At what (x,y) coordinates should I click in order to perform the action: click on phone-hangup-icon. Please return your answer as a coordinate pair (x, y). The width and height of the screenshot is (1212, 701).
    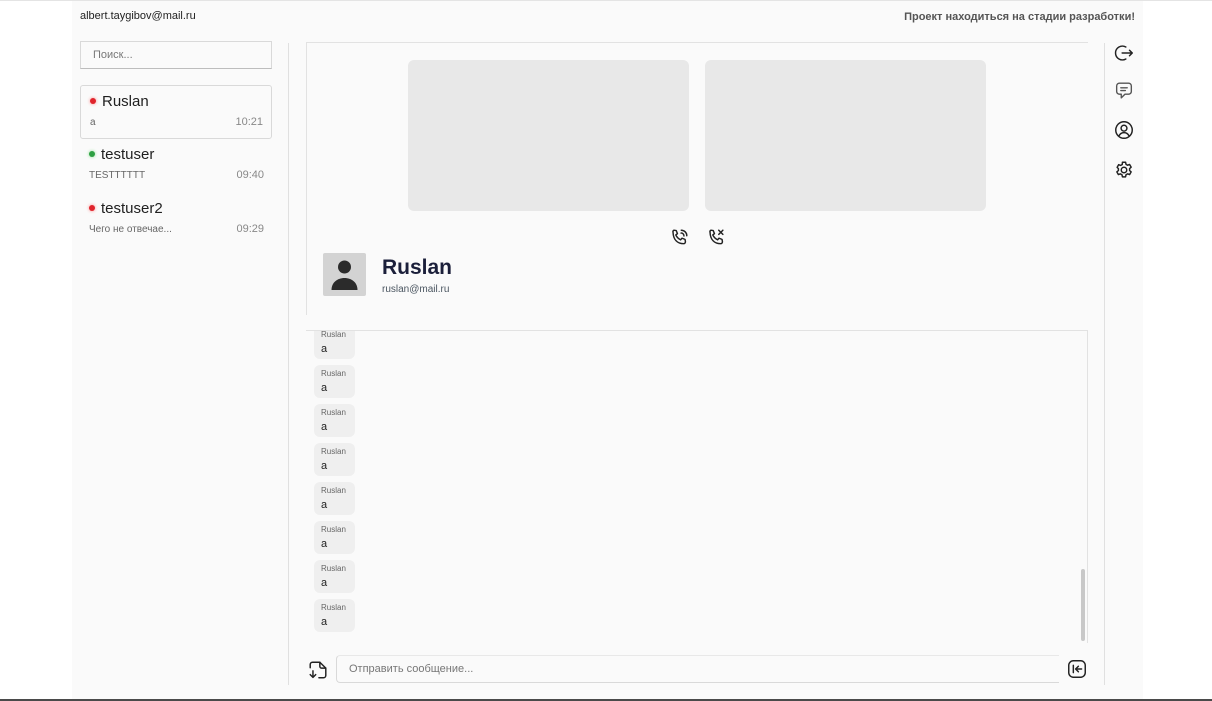
    Looking at the image, I should click on (716, 238).